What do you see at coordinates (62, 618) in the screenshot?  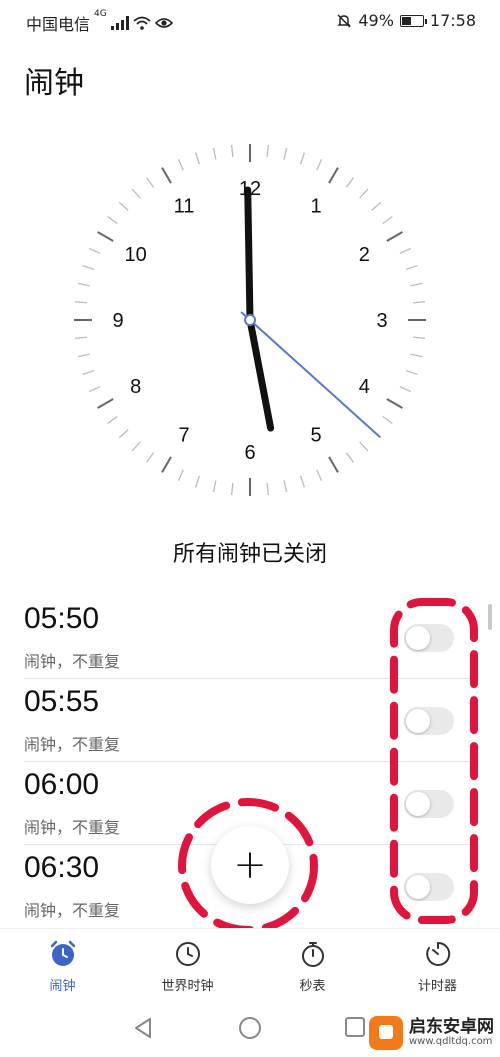 I see `alarm-time: 05:50` at bounding box center [62, 618].